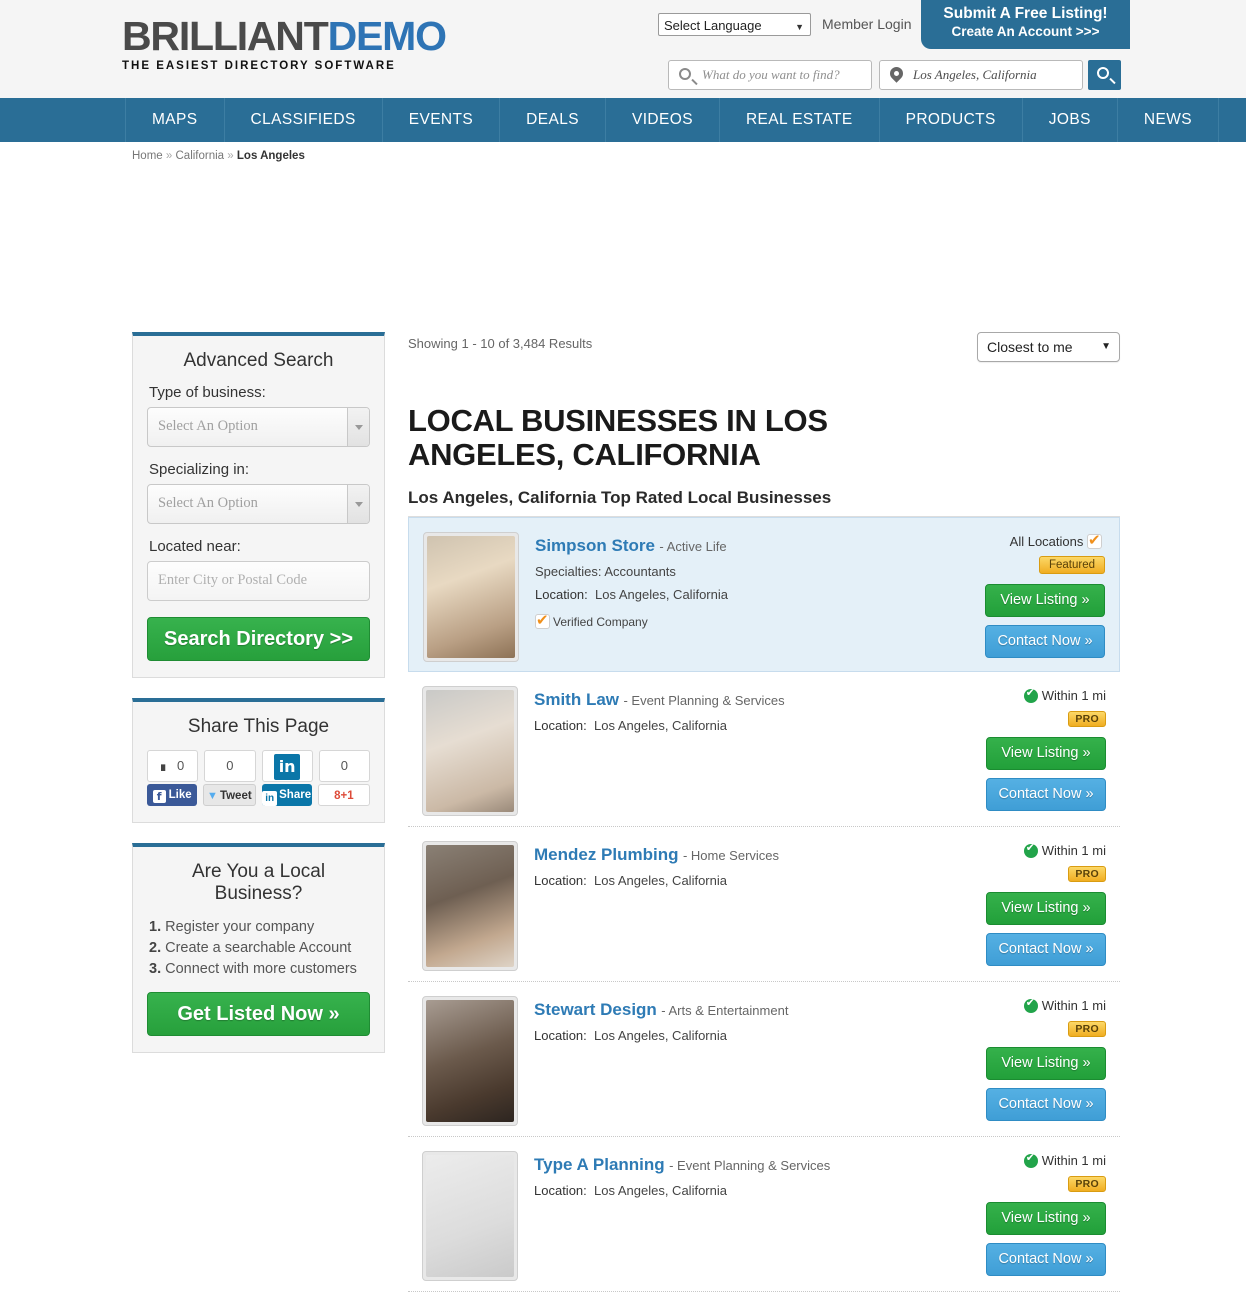 The height and width of the screenshot is (1292, 1246). I want to click on linkedin-count-box: in, so click(287, 766).